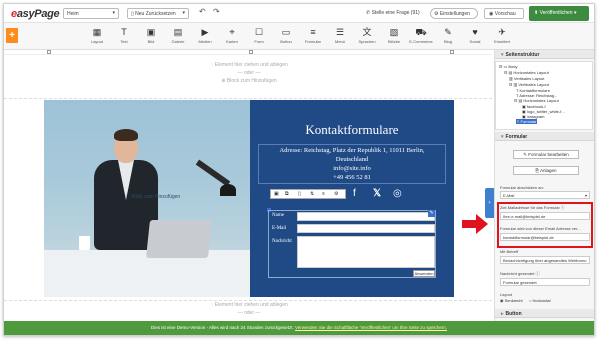  Describe the element at coordinates (354, 193) in the screenshot. I see `facebook-icon: f` at that location.